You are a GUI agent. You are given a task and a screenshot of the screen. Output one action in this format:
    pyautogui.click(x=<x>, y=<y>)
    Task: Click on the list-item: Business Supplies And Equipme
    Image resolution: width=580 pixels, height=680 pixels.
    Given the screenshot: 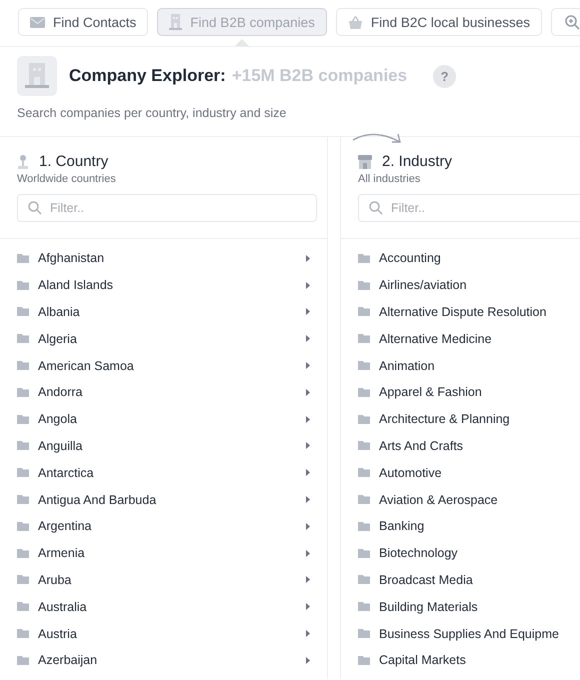 What is the action you would take?
    pyautogui.click(x=471, y=633)
    